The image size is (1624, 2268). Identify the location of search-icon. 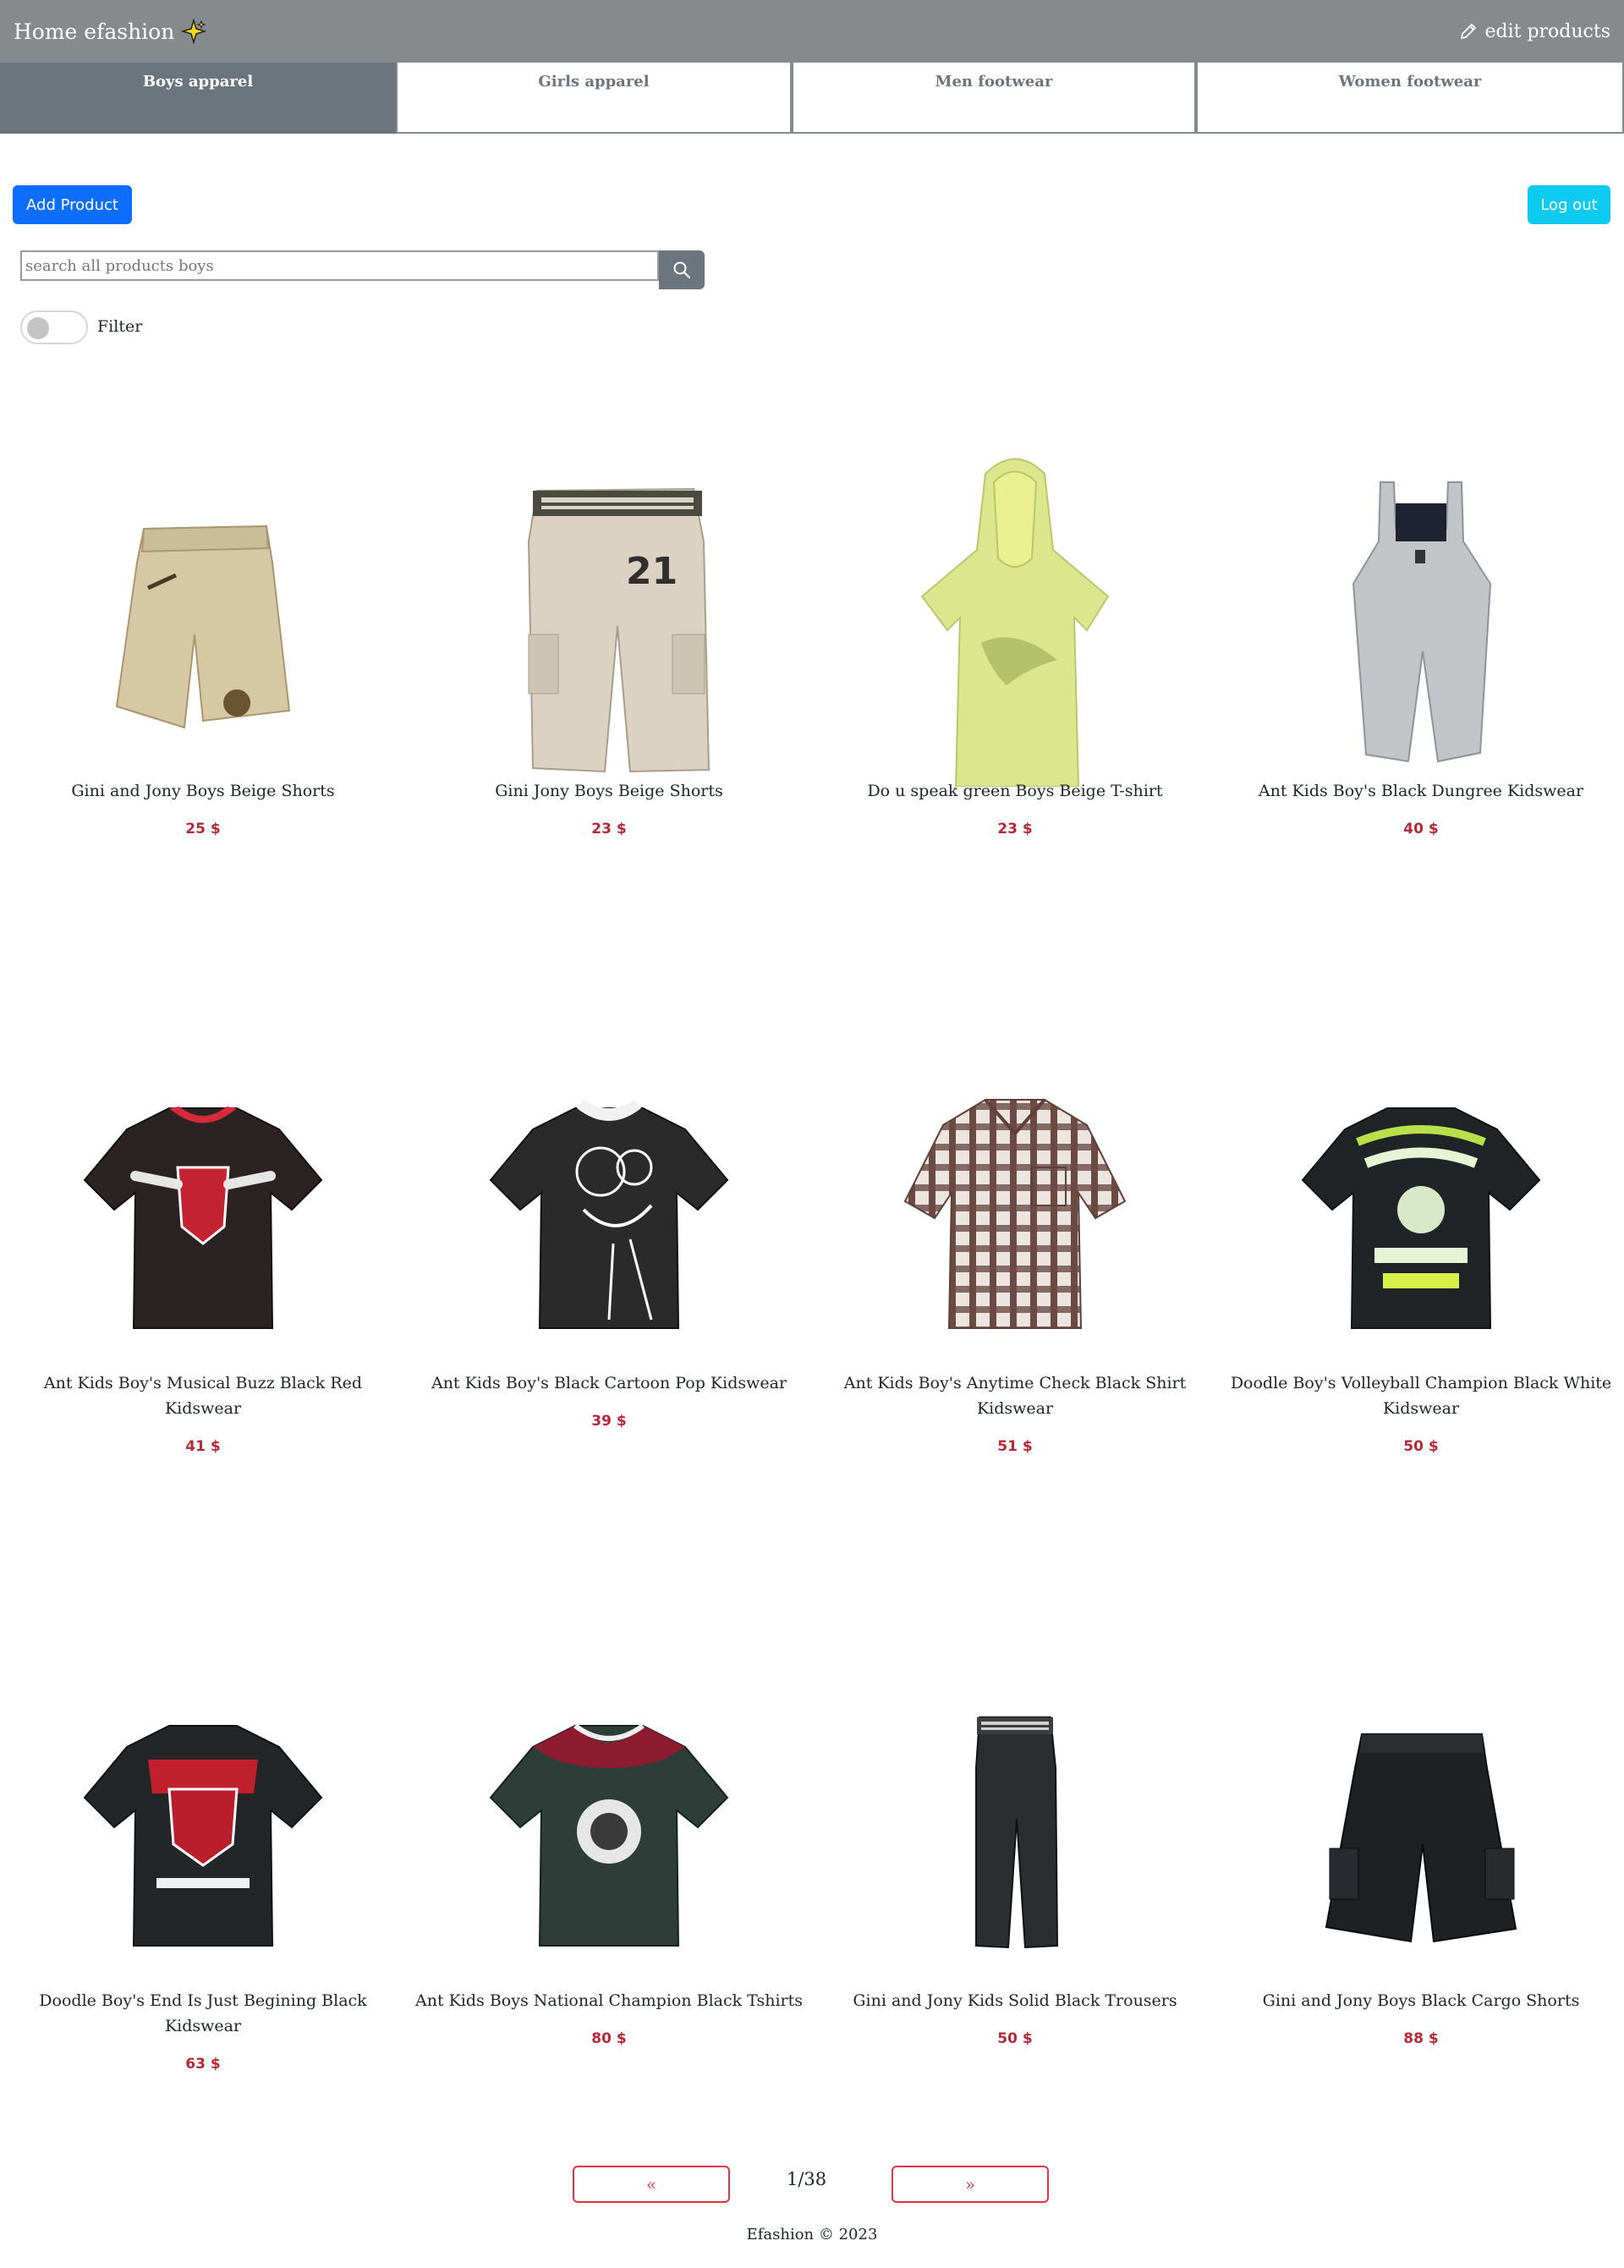
(682, 270).